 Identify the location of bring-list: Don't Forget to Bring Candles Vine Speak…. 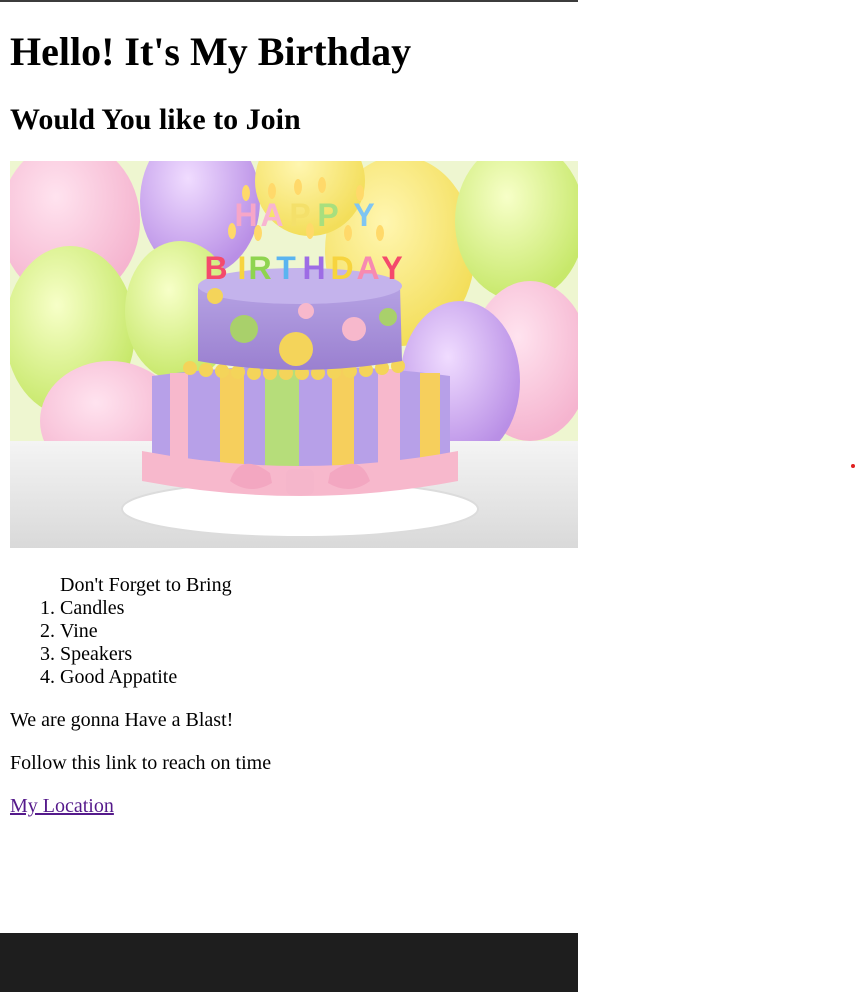
(121, 631).